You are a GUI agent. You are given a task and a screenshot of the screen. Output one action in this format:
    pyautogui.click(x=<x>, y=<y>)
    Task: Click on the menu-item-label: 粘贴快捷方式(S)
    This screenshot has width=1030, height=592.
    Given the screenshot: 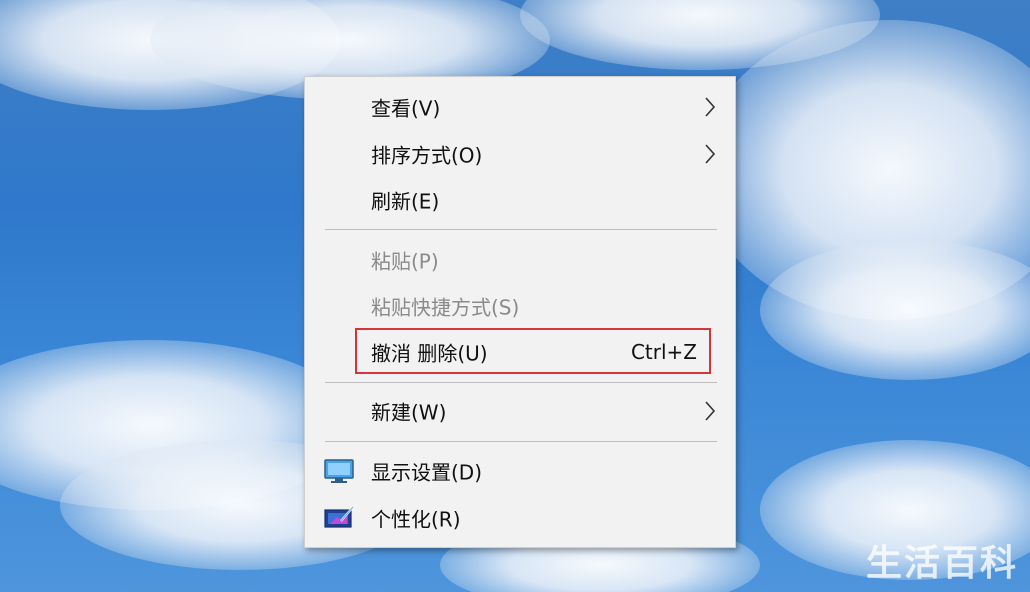 What is the action you would take?
    pyautogui.click(x=445, y=307)
    